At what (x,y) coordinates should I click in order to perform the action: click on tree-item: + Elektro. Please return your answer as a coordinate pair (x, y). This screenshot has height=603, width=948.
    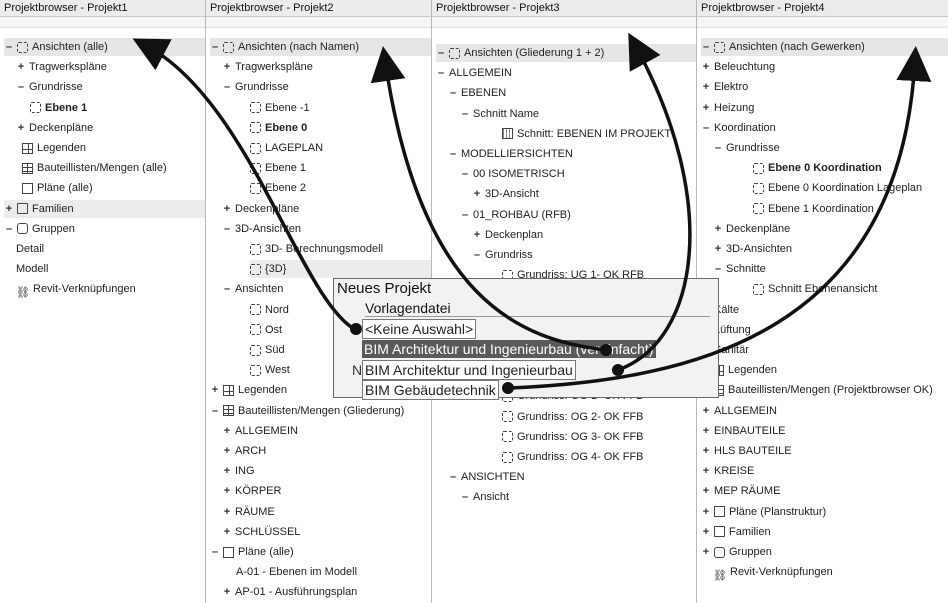
    Looking at the image, I should click on (824, 87).